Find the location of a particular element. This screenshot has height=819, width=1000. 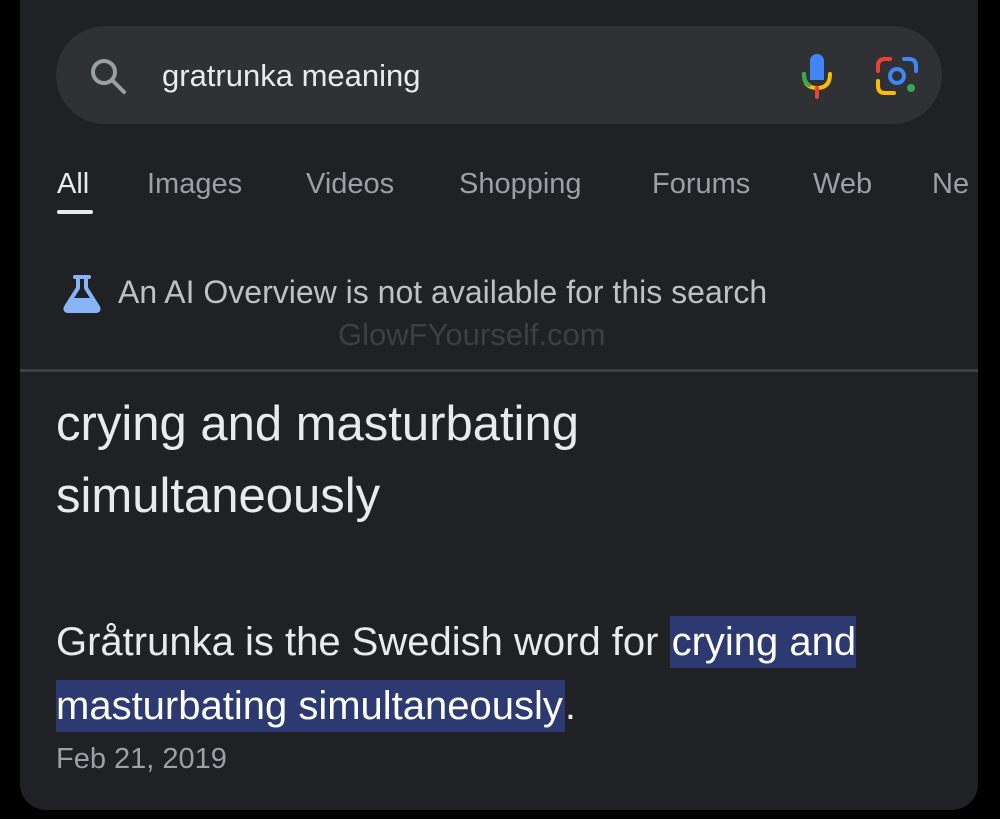

tab-all: All is located at coordinates (73, 184).